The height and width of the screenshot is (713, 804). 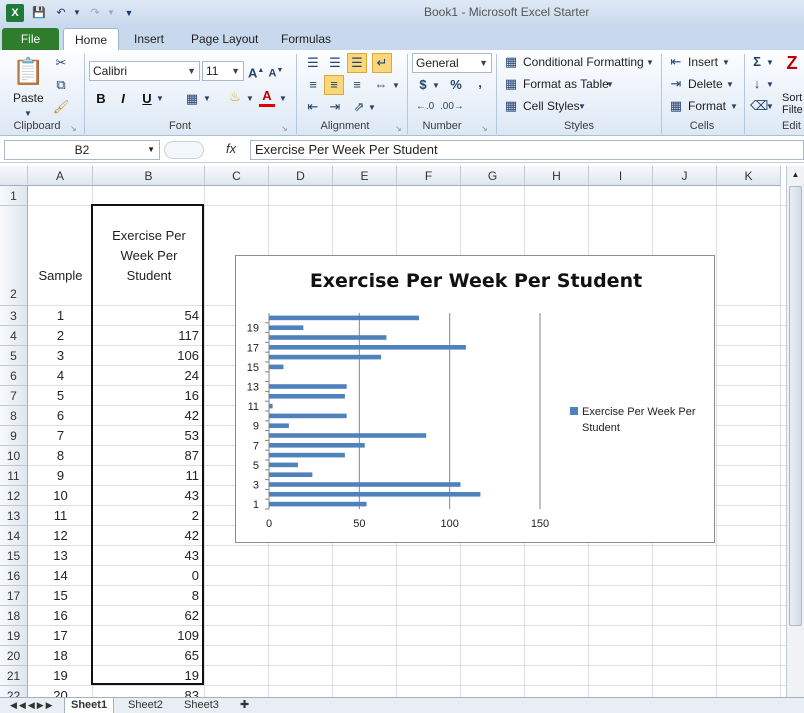 What do you see at coordinates (583, 62) in the screenshot?
I see `conditional-formatting-button: Conditional Formatting` at bounding box center [583, 62].